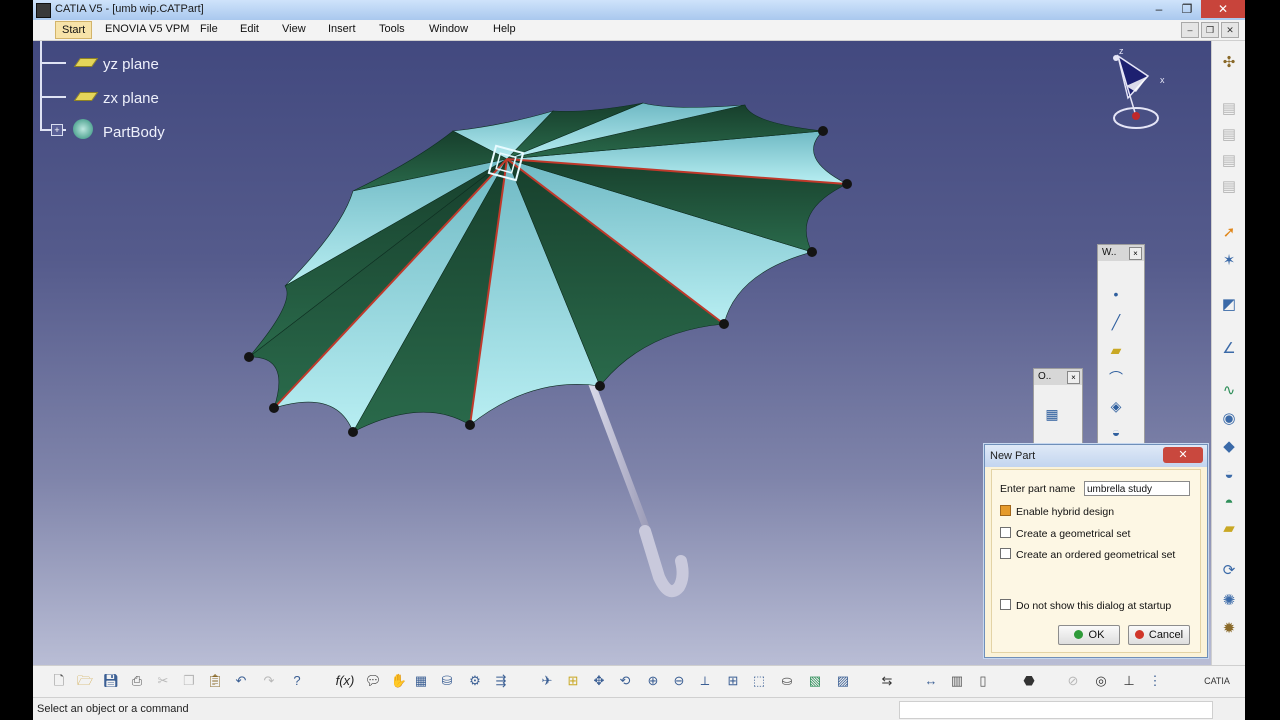  What do you see at coordinates (1229, 135) in the screenshot?
I see `sketch-positioned-disabled-icon: ▤` at bounding box center [1229, 135].